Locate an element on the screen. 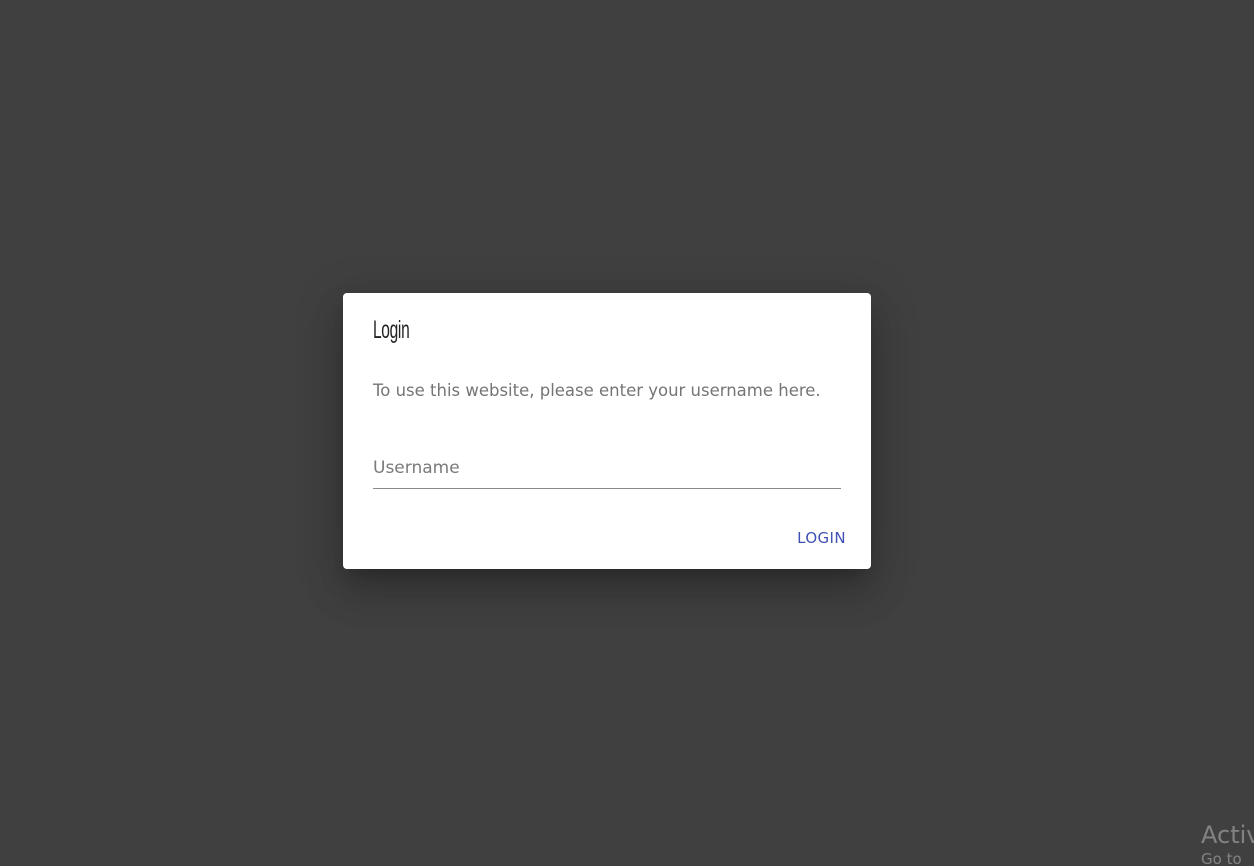 This screenshot has width=1254, height=866. watermark-line-2: Go to is located at coordinates (1221, 858).